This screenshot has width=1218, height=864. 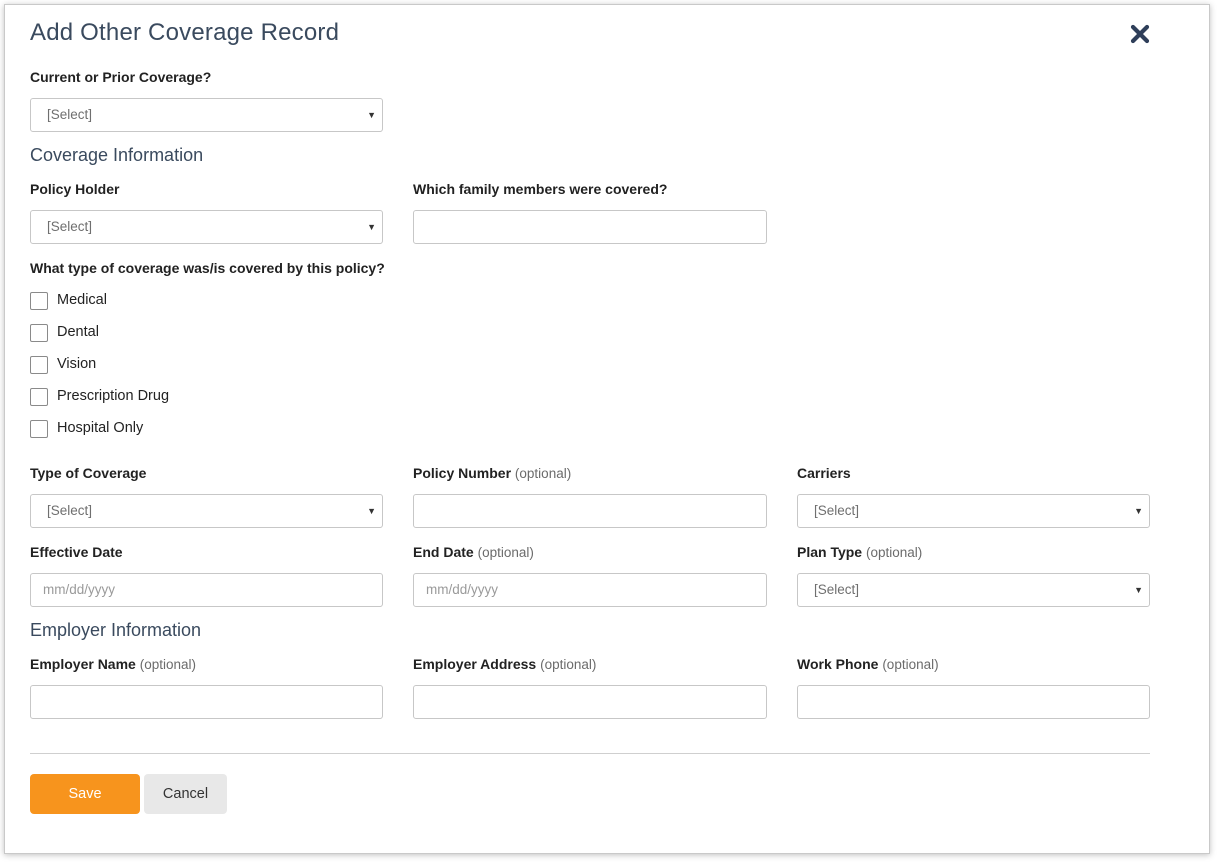 What do you see at coordinates (590, 753) in the screenshot?
I see `divider` at bounding box center [590, 753].